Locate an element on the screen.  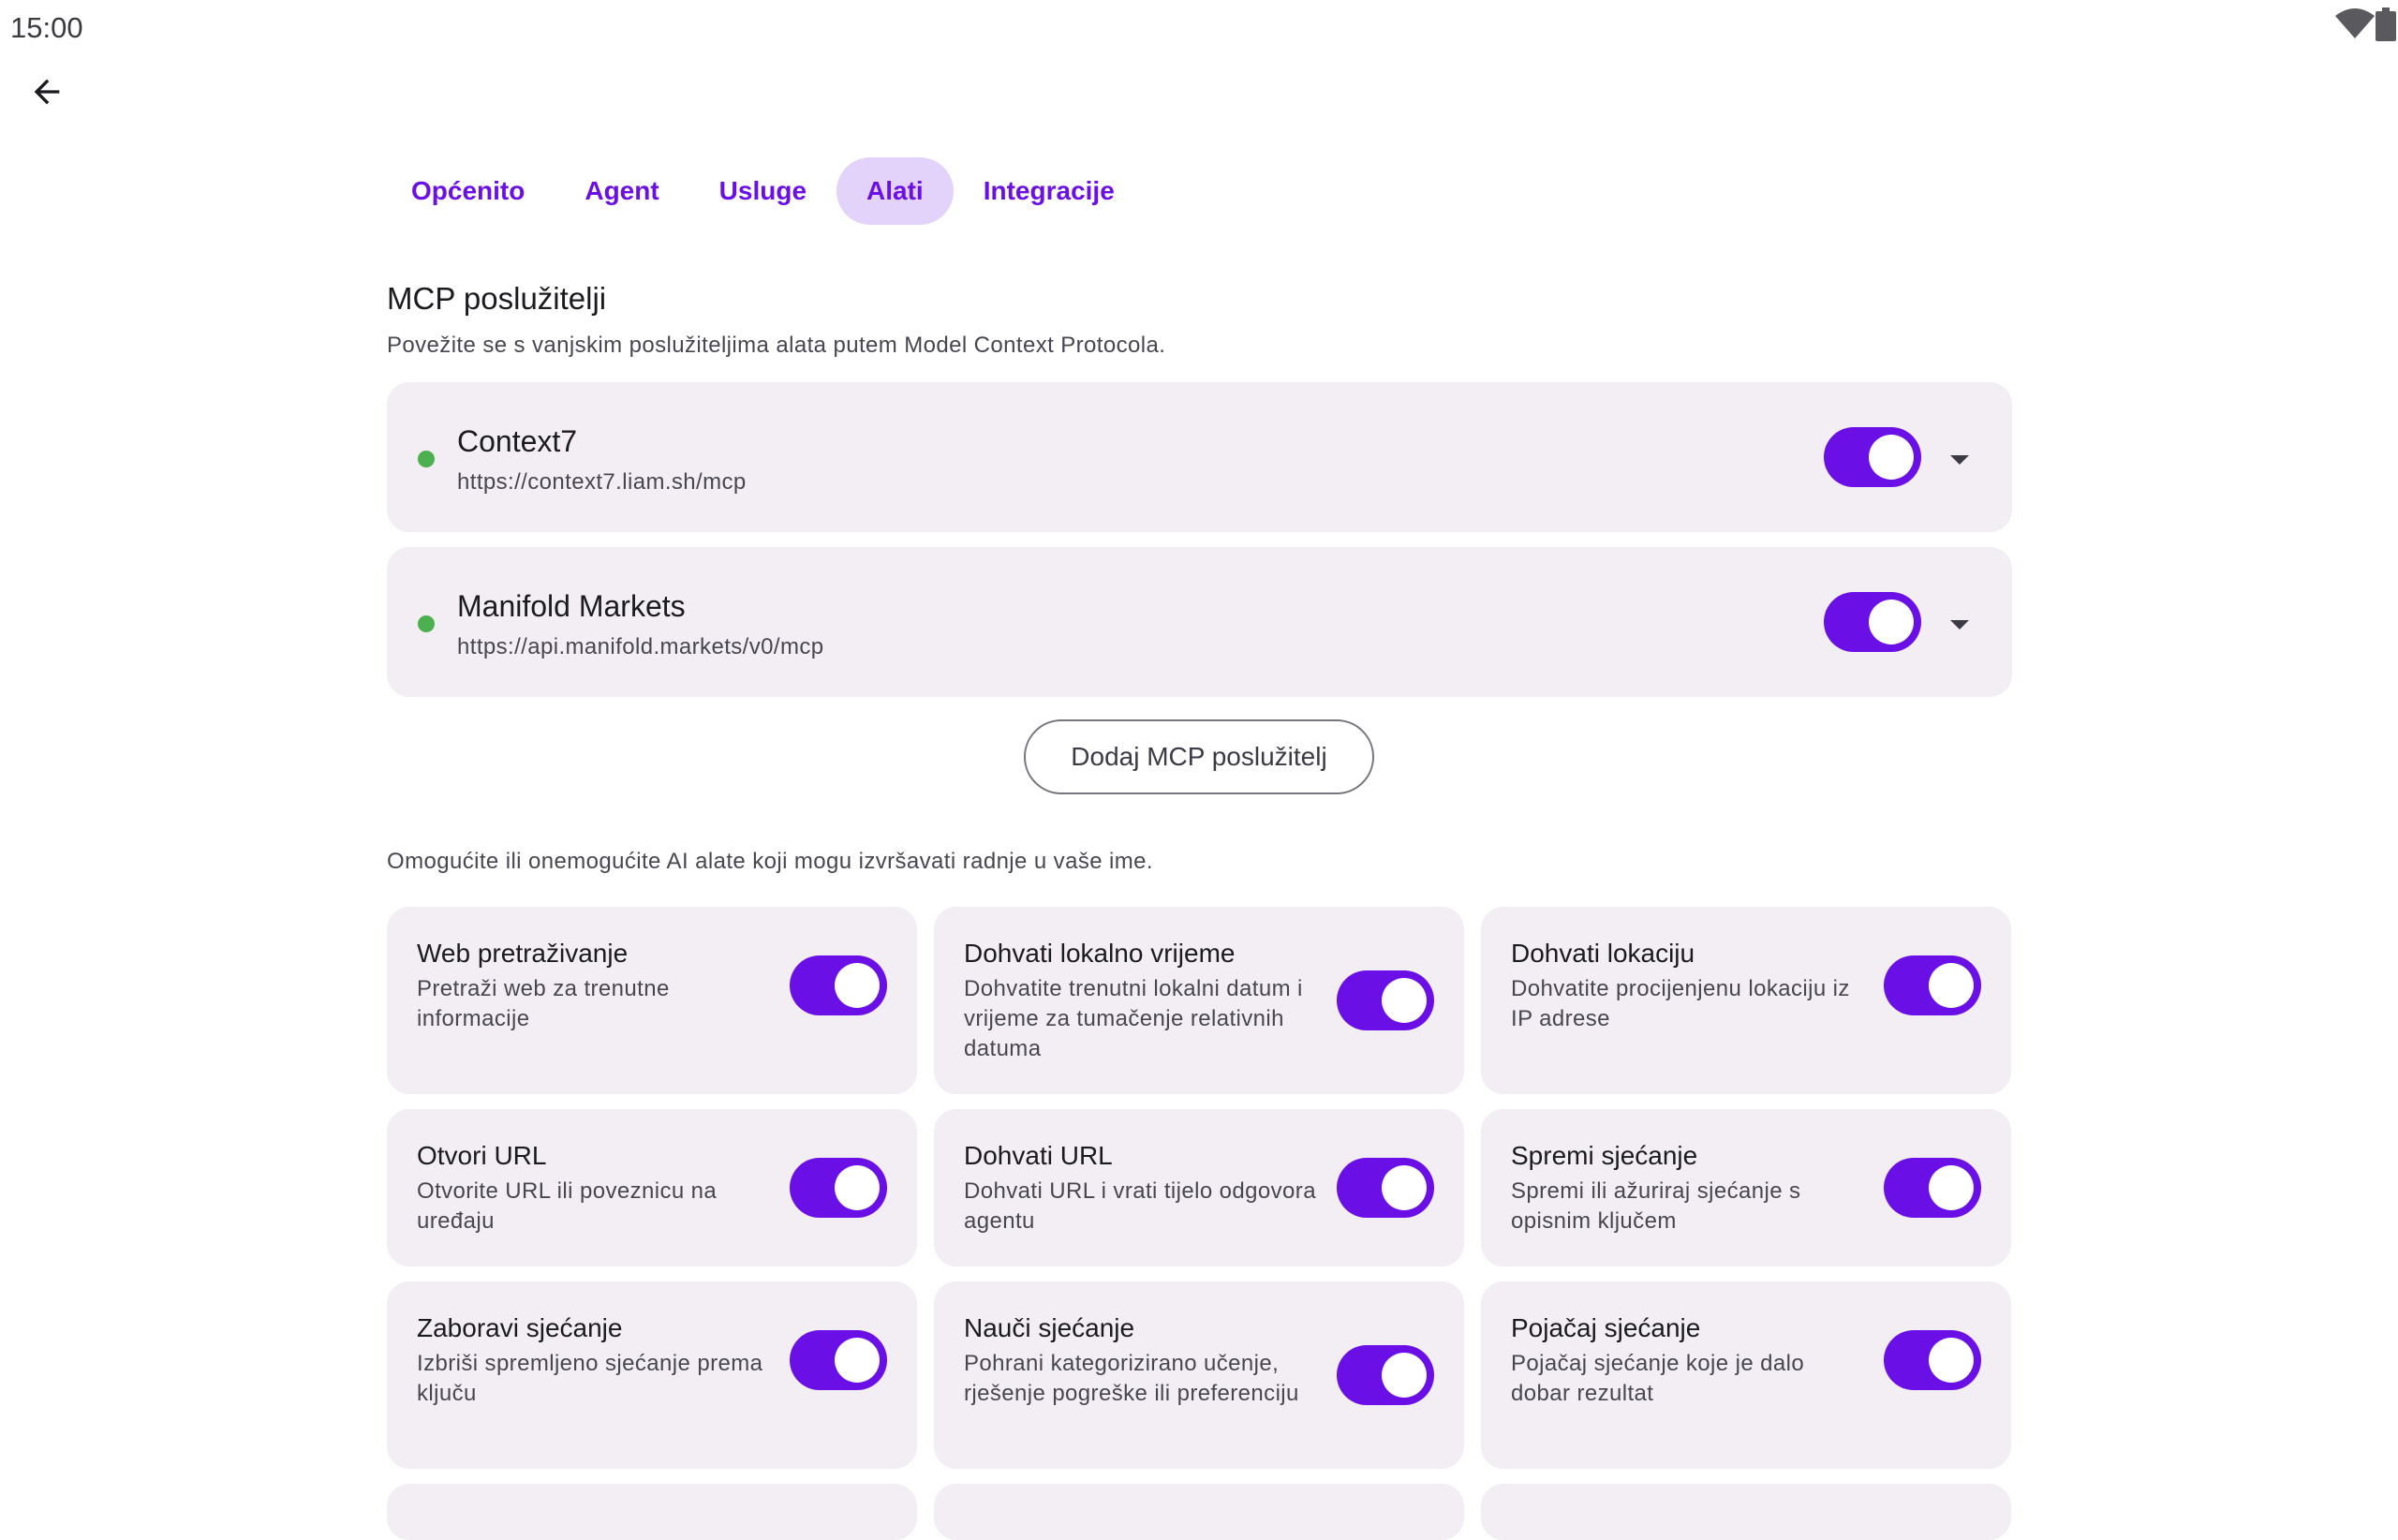
status-time: 15:00 is located at coordinates (46, 27).